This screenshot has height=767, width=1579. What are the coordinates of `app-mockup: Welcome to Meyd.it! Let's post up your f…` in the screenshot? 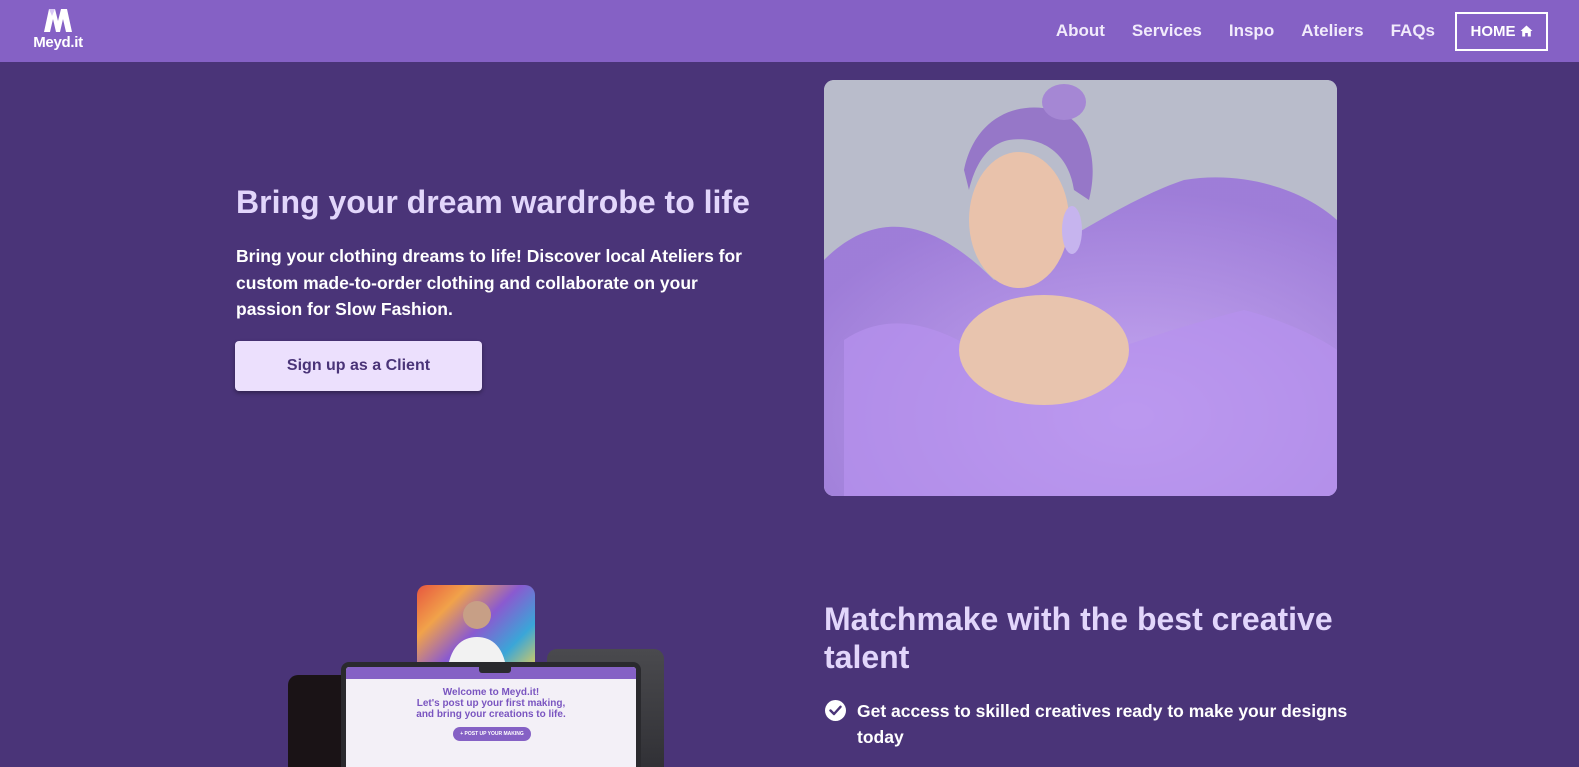 It's located at (475, 676).